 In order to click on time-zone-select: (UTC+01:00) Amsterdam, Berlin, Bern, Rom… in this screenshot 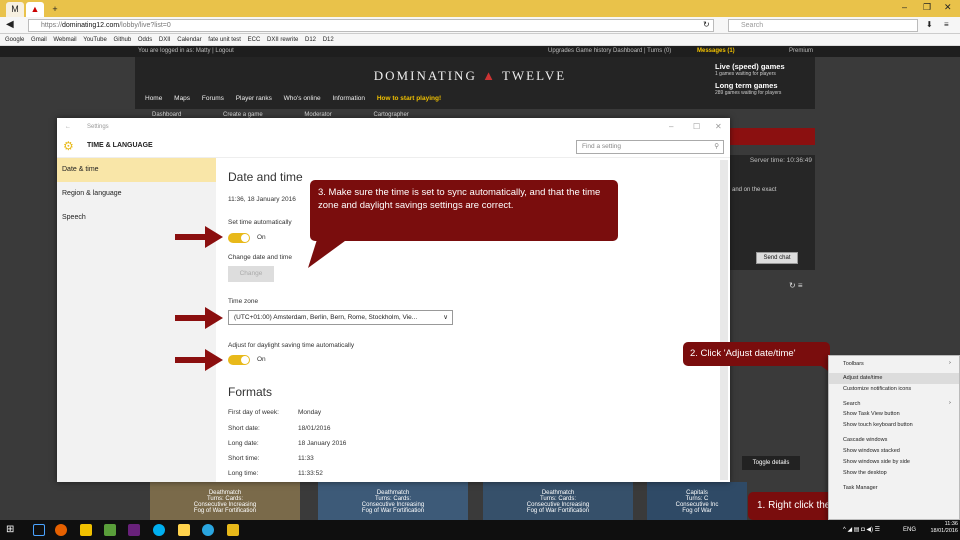, I will do `click(340, 317)`.